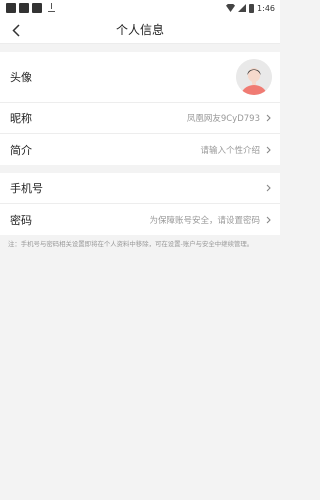  Describe the element at coordinates (140, 8) in the screenshot. I see `status-bar: 1:46` at that location.